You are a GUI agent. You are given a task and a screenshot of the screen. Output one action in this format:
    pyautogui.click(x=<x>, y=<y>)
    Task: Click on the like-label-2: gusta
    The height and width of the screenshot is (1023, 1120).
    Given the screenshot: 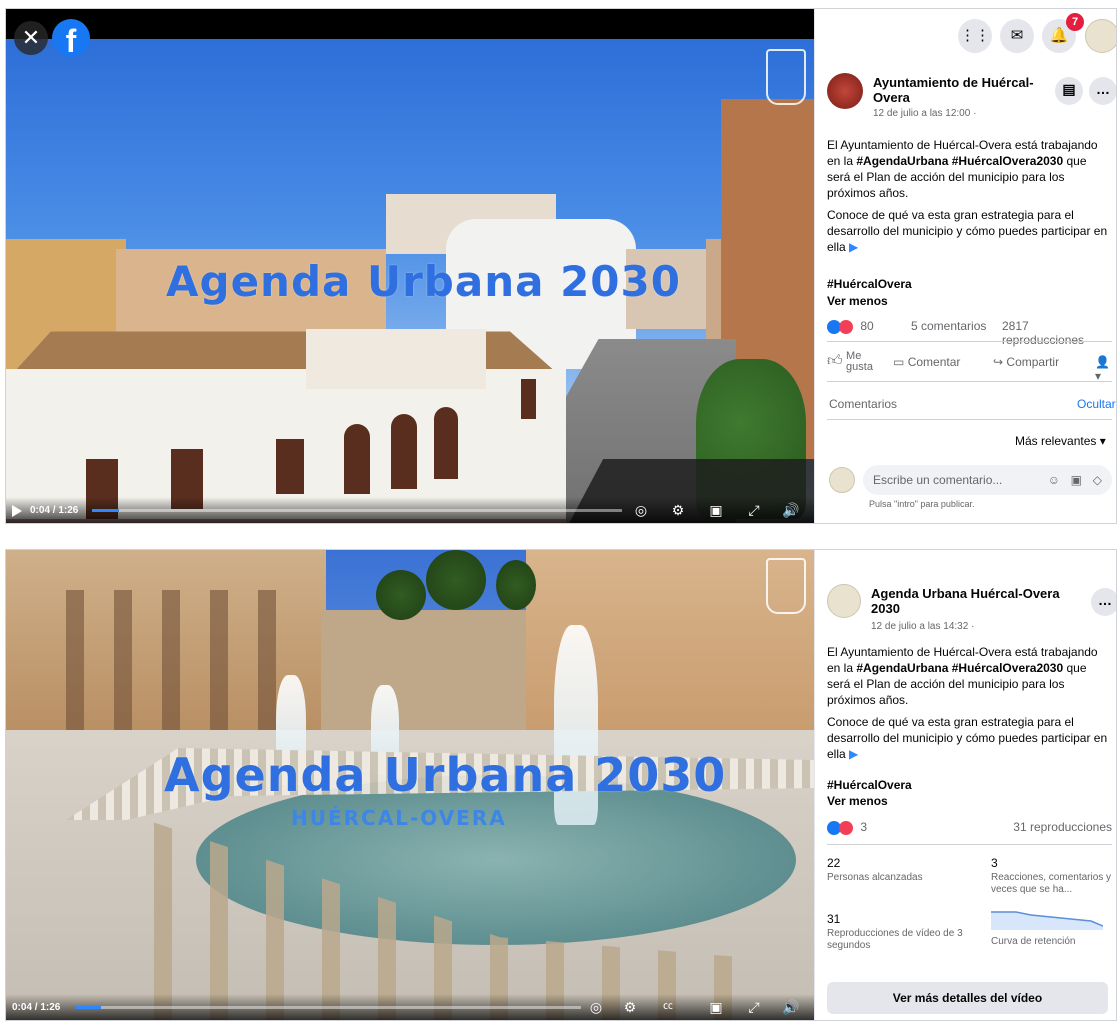 What is the action you would take?
    pyautogui.click(x=859, y=367)
    